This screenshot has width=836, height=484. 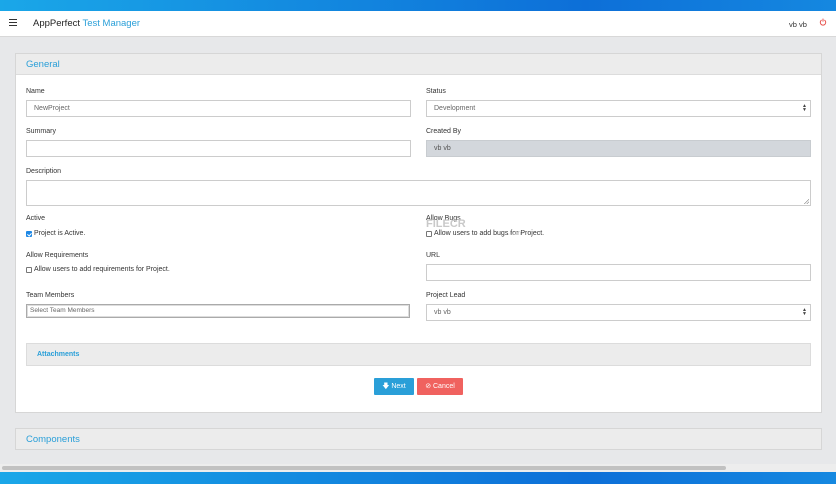 I want to click on attachments-title: Attachments, so click(x=58, y=354).